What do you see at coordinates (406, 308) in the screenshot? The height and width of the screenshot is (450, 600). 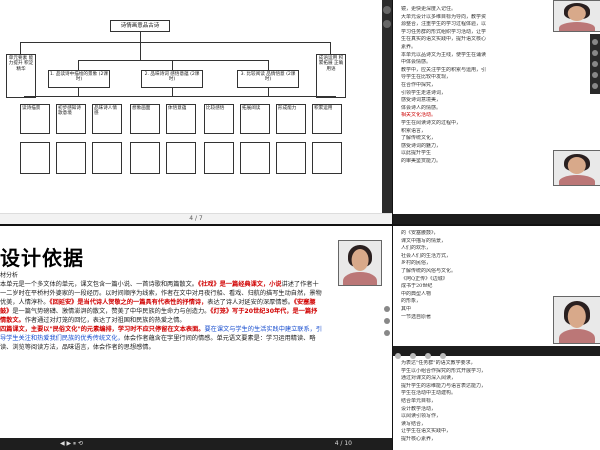 I see `doc-line: 其中` at bounding box center [406, 308].